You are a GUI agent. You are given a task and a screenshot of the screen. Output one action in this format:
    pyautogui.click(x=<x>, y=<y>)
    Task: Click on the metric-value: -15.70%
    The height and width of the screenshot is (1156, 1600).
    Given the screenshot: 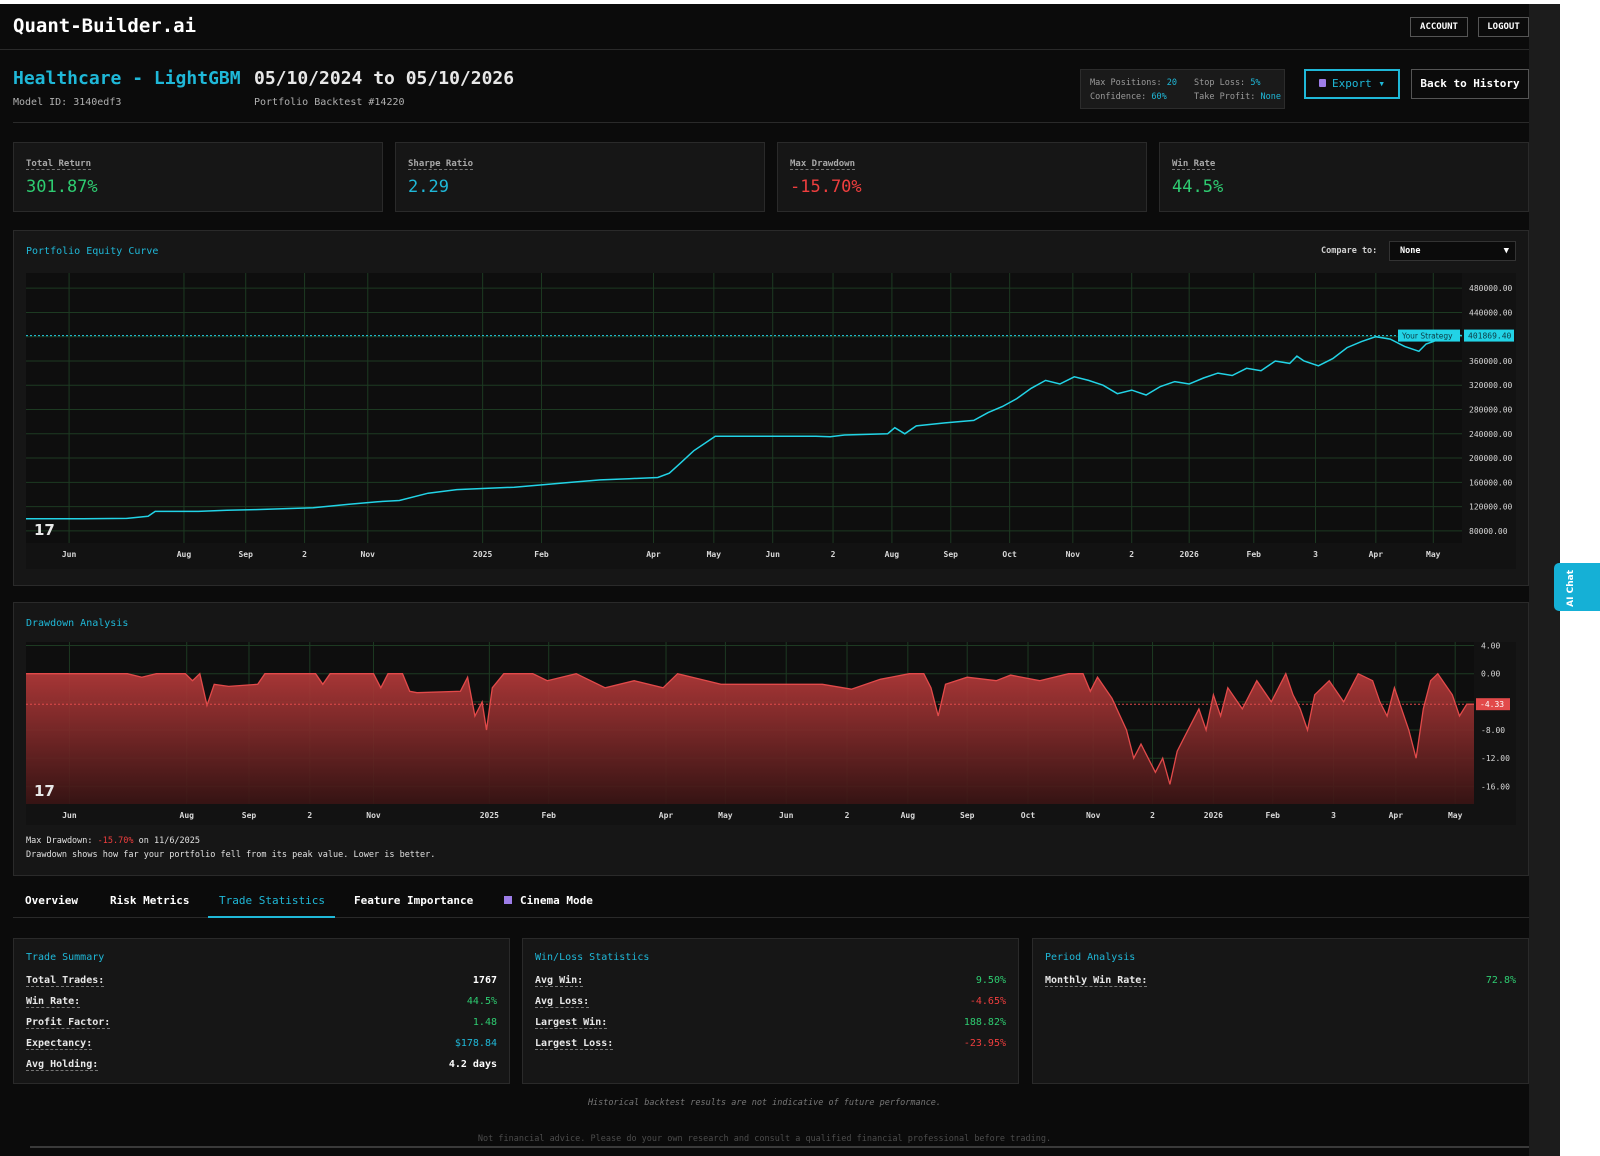 What is the action you would take?
    pyautogui.click(x=826, y=187)
    